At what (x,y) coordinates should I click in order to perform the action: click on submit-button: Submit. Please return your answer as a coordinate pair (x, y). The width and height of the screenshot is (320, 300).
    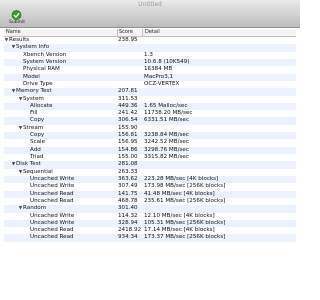
    Looking at the image, I should click on (17, 18).